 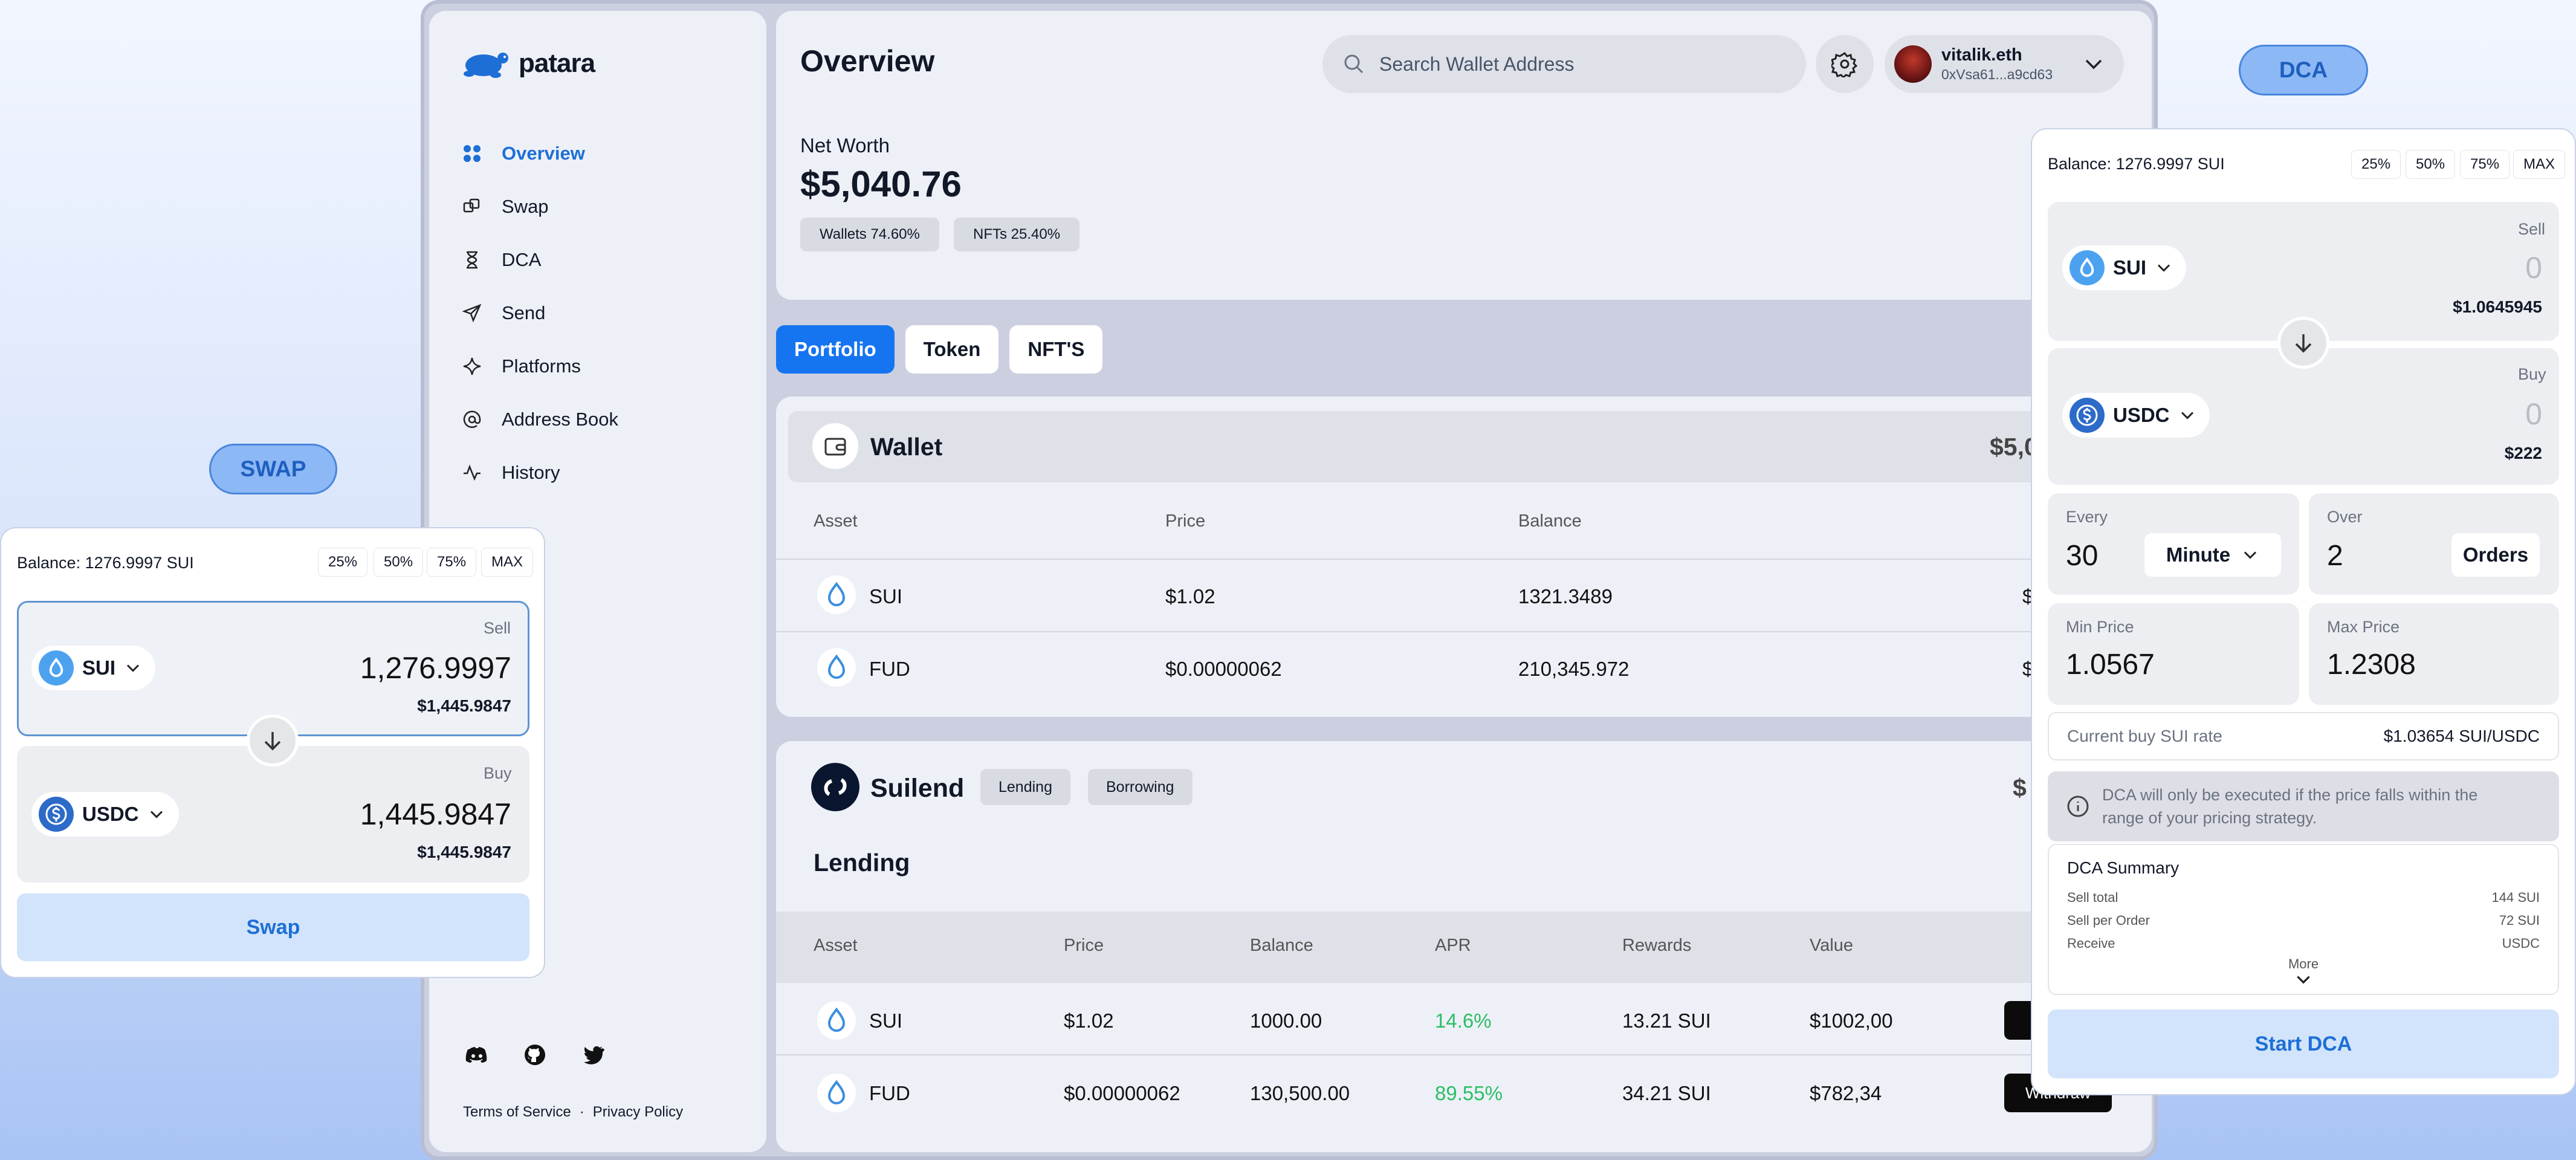 I want to click on dca-75-button: 75%, so click(x=2485, y=164).